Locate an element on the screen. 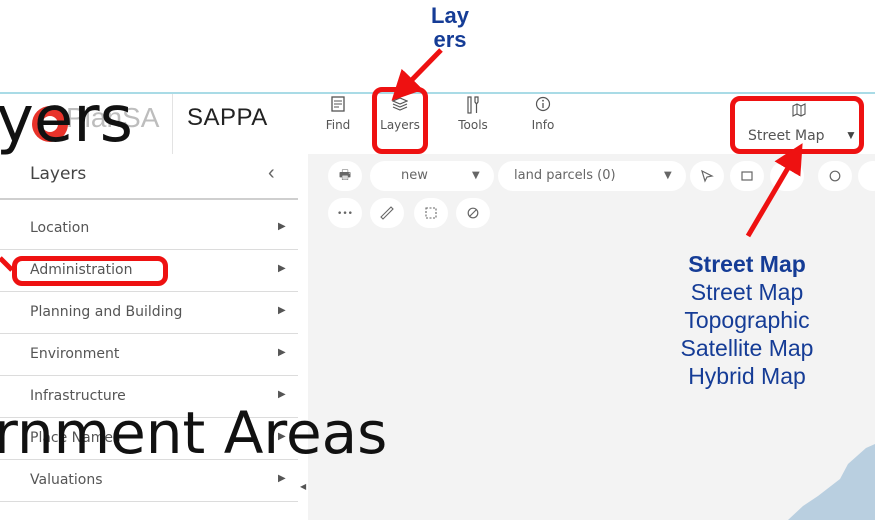  basemap-option: Street Map is located at coordinates (747, 292).